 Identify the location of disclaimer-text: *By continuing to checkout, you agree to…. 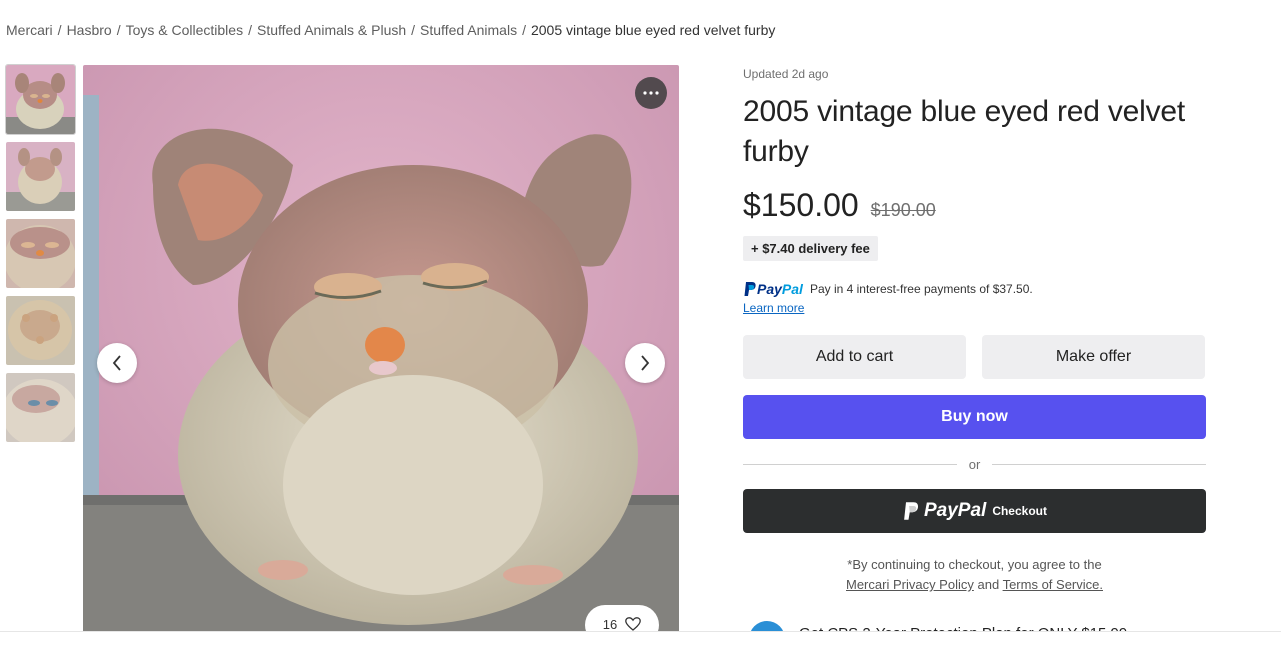
(974, 564).